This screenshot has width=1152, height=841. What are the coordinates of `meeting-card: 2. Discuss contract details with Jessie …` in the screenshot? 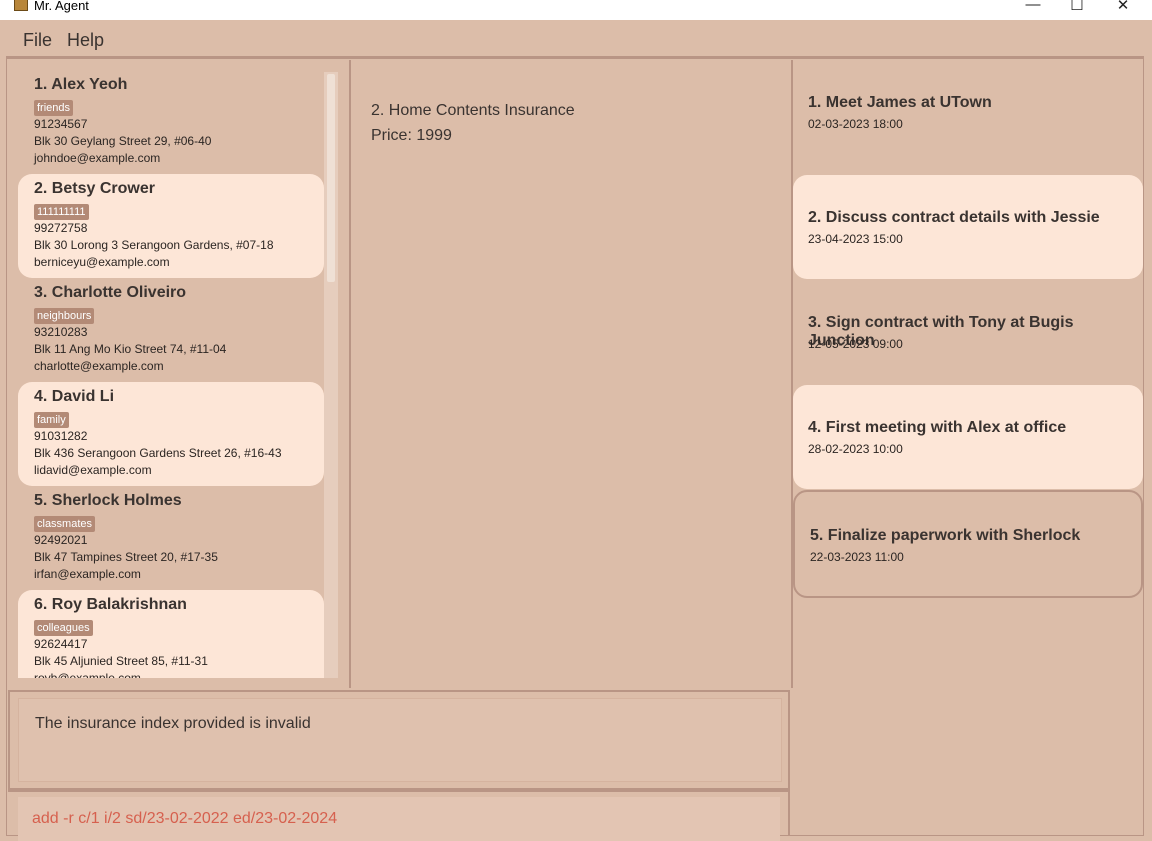 It's located at (968, 227).